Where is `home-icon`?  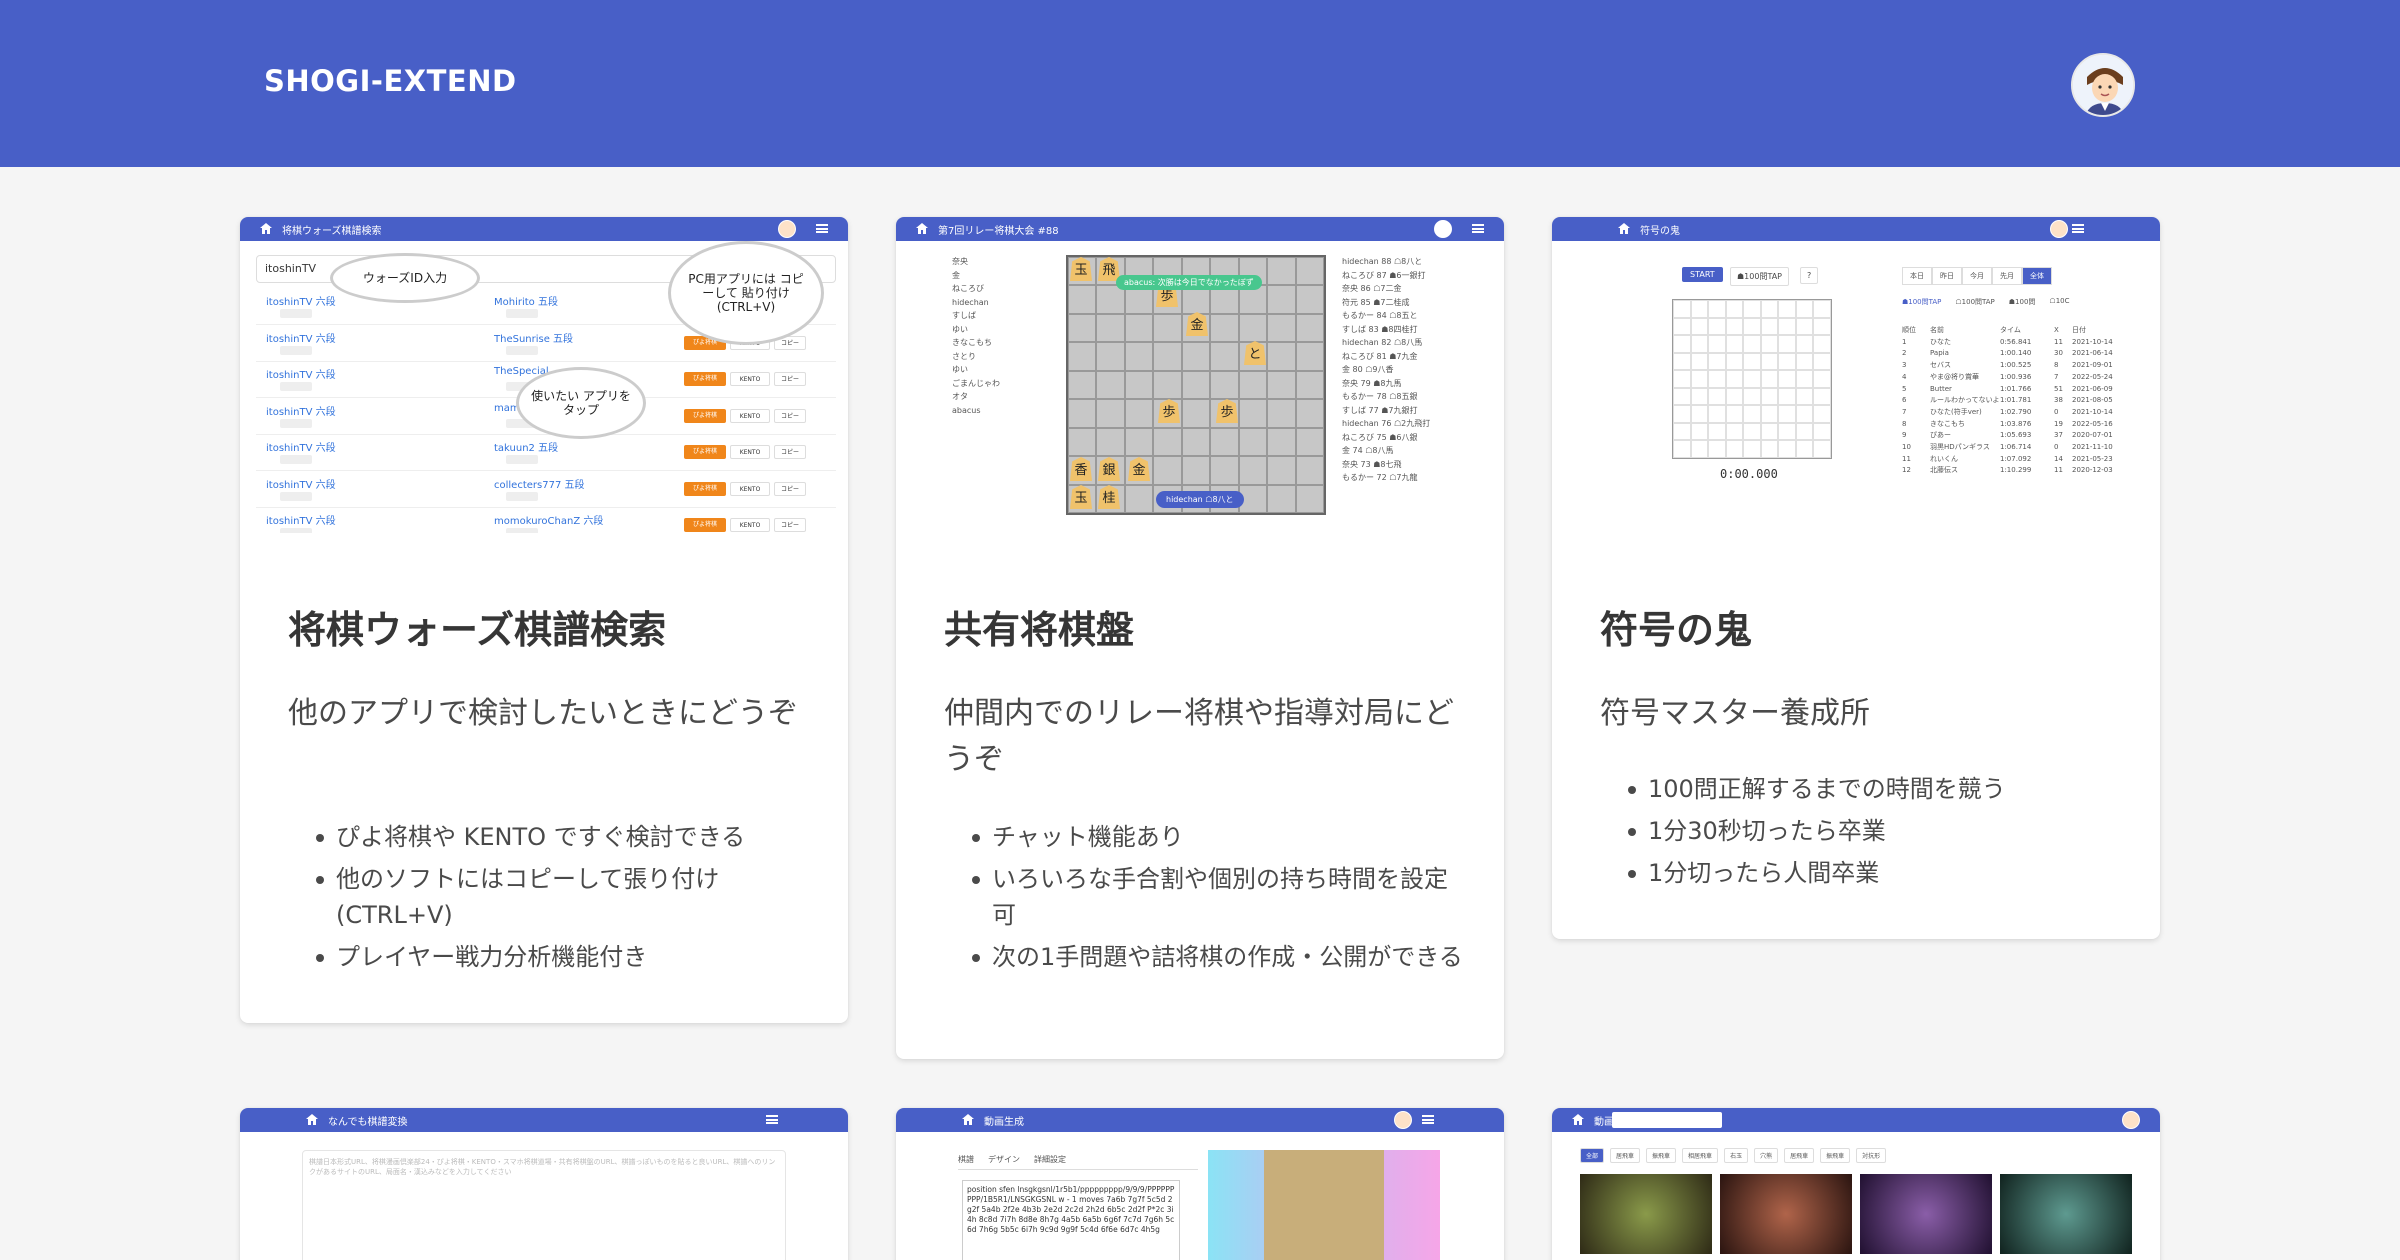
home-icon is located at coordinates (266, 228).